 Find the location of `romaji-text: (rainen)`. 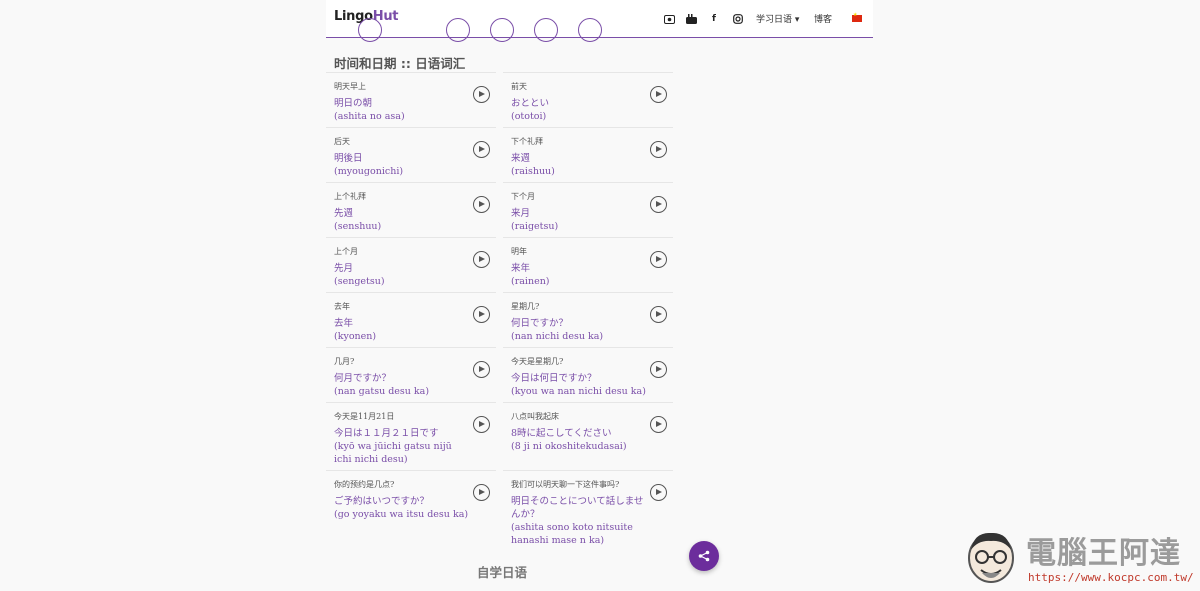

romaji-text: (rainen) is located at coordinates (530, 281).